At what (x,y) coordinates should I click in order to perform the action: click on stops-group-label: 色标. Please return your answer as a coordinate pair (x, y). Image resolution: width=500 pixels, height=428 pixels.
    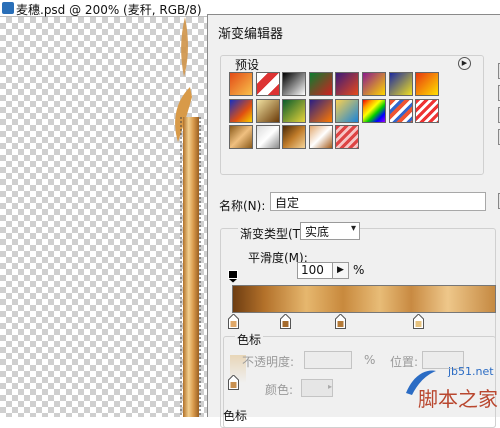
    Looking at the image, I should click on (249, 339).